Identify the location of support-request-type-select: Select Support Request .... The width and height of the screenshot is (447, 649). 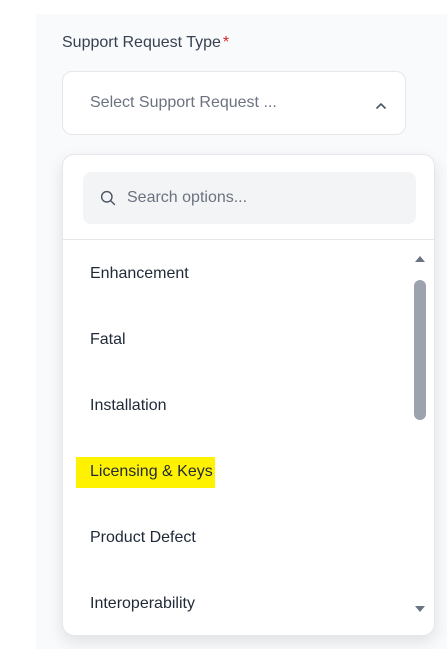
(234, 103).